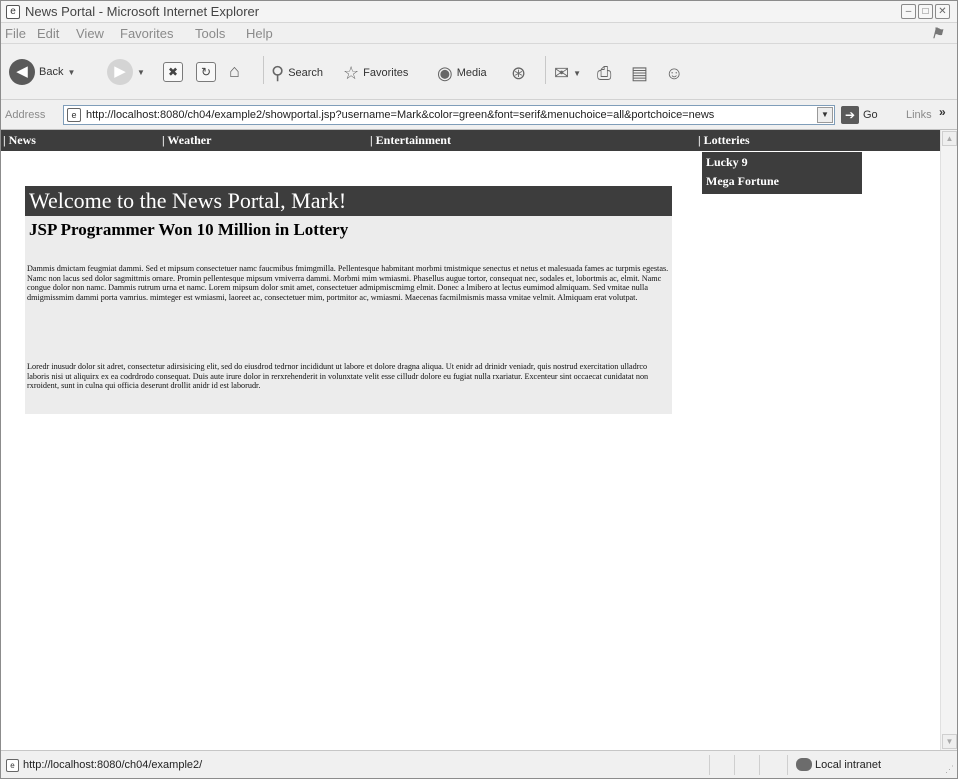 The image size is (958, 779). I want to click on nav-weather: | Weather, so click(186, 140).